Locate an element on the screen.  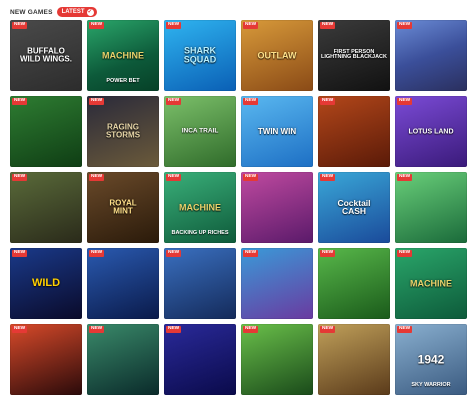
game-tile: NEW WILD is located at coordinates (46, 283).